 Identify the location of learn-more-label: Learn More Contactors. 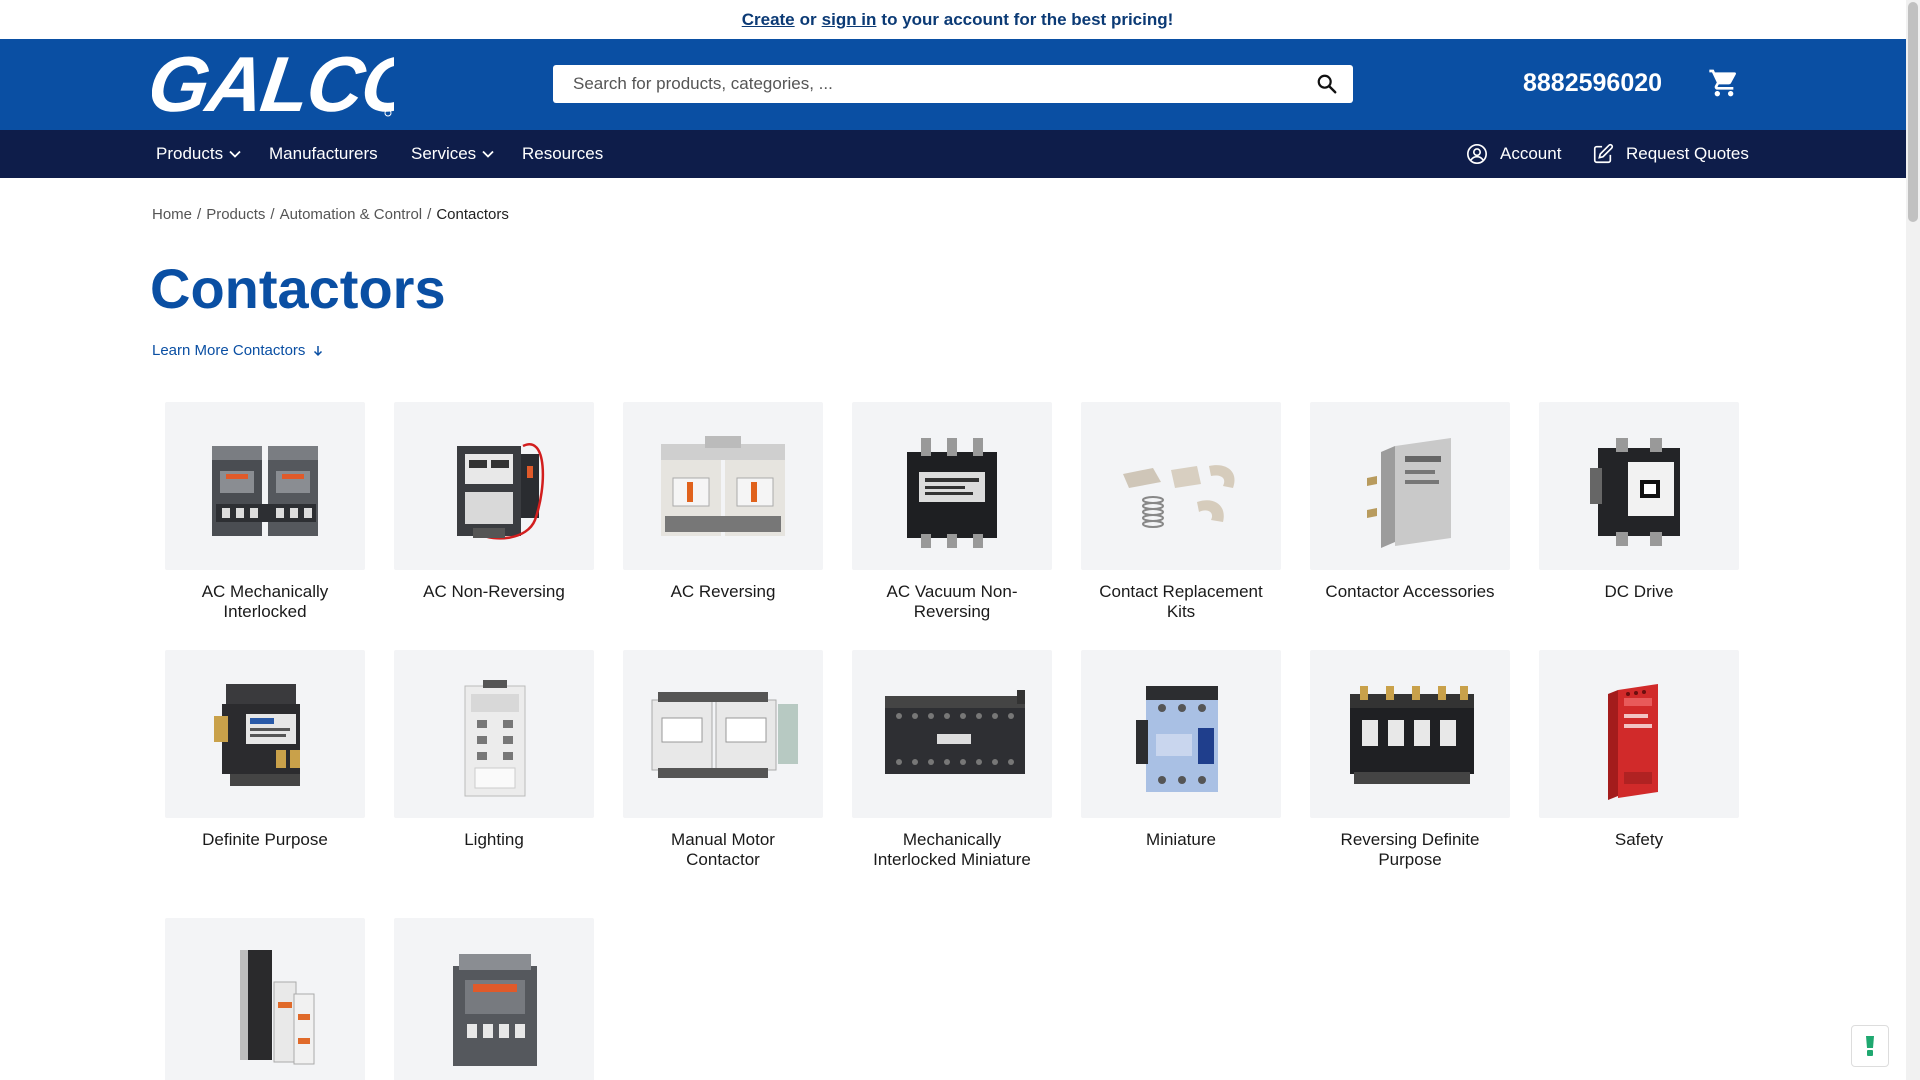
(229, 350).